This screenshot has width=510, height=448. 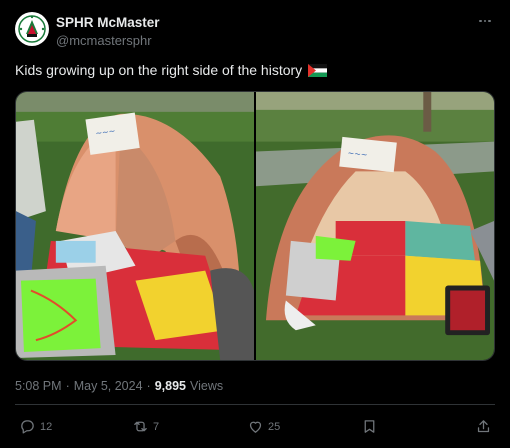 I want to click on action-bar: 12 7 25, so click(x=255, y=429).